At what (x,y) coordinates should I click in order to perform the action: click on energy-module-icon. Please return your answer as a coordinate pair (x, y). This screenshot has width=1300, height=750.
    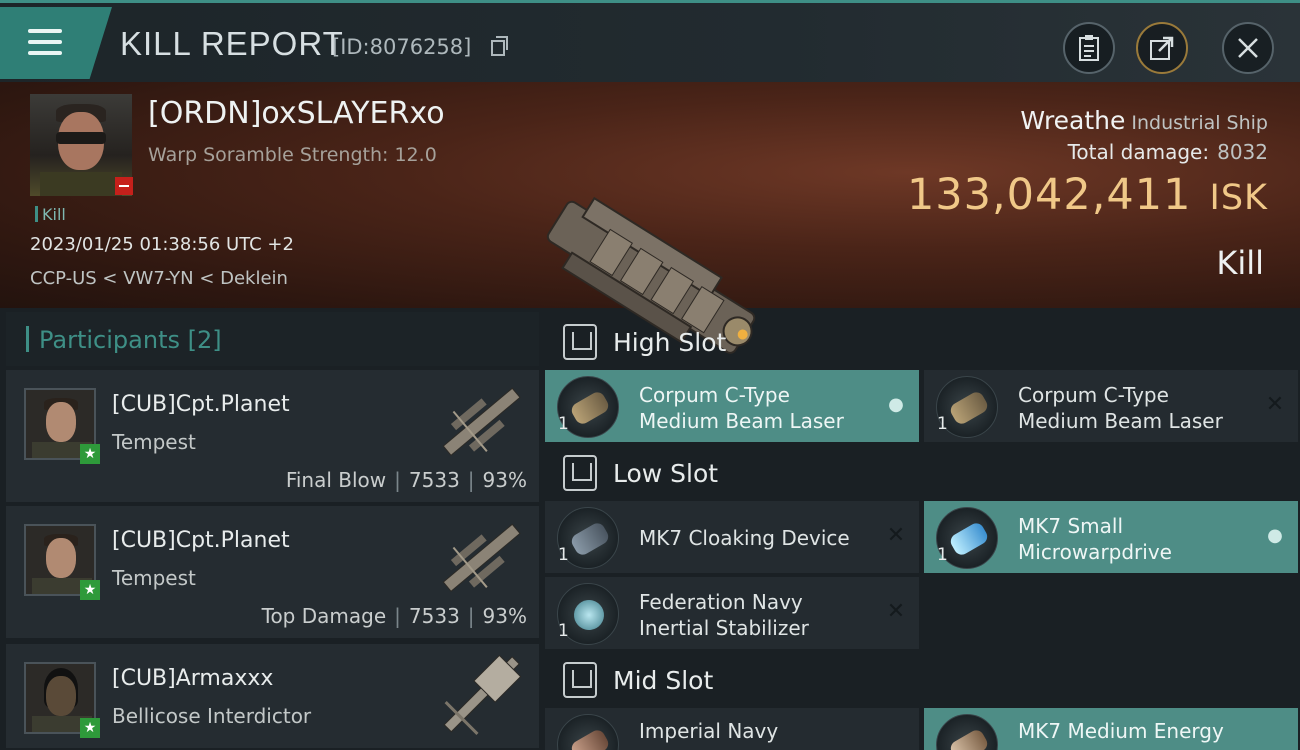
    Looking at the image, I should click on (967, 732).